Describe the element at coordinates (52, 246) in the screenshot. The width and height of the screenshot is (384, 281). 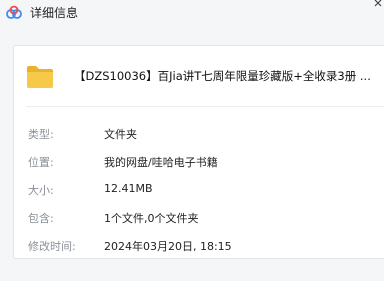
I see `detail-label: 修改时间:` at that location.